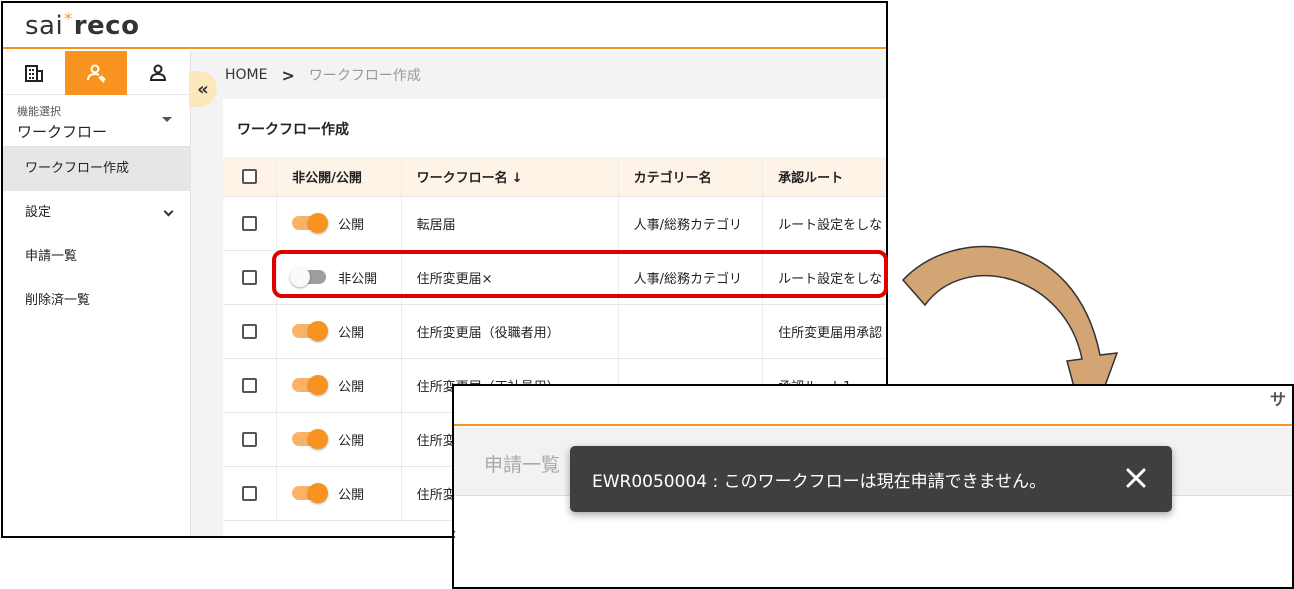 The height and width of the screenshot is (589, 1294). I want to click on category-cell: 人事/総務カテゴリ, so click(691, 223).